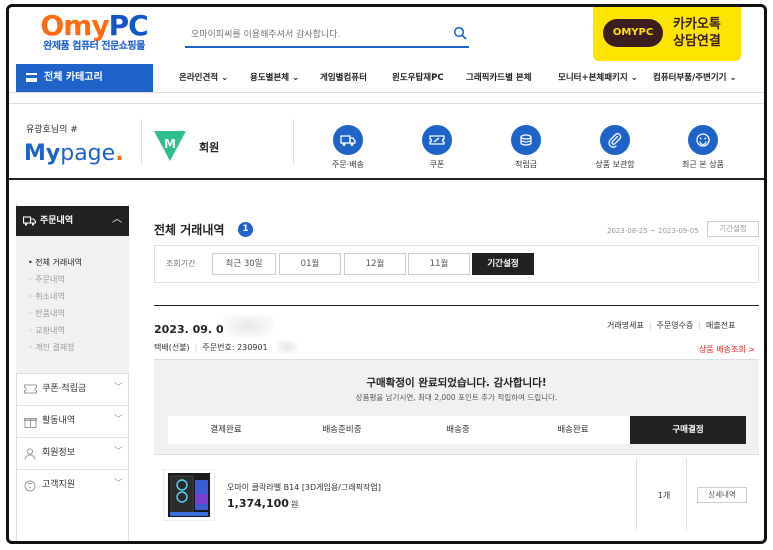 The width and height of the screenshot is (773, 550). What do you see at coordinates (172, 347) in the screenshot?
I see `shipping-type: 택배(선불)` at bounding box center [172, 347].